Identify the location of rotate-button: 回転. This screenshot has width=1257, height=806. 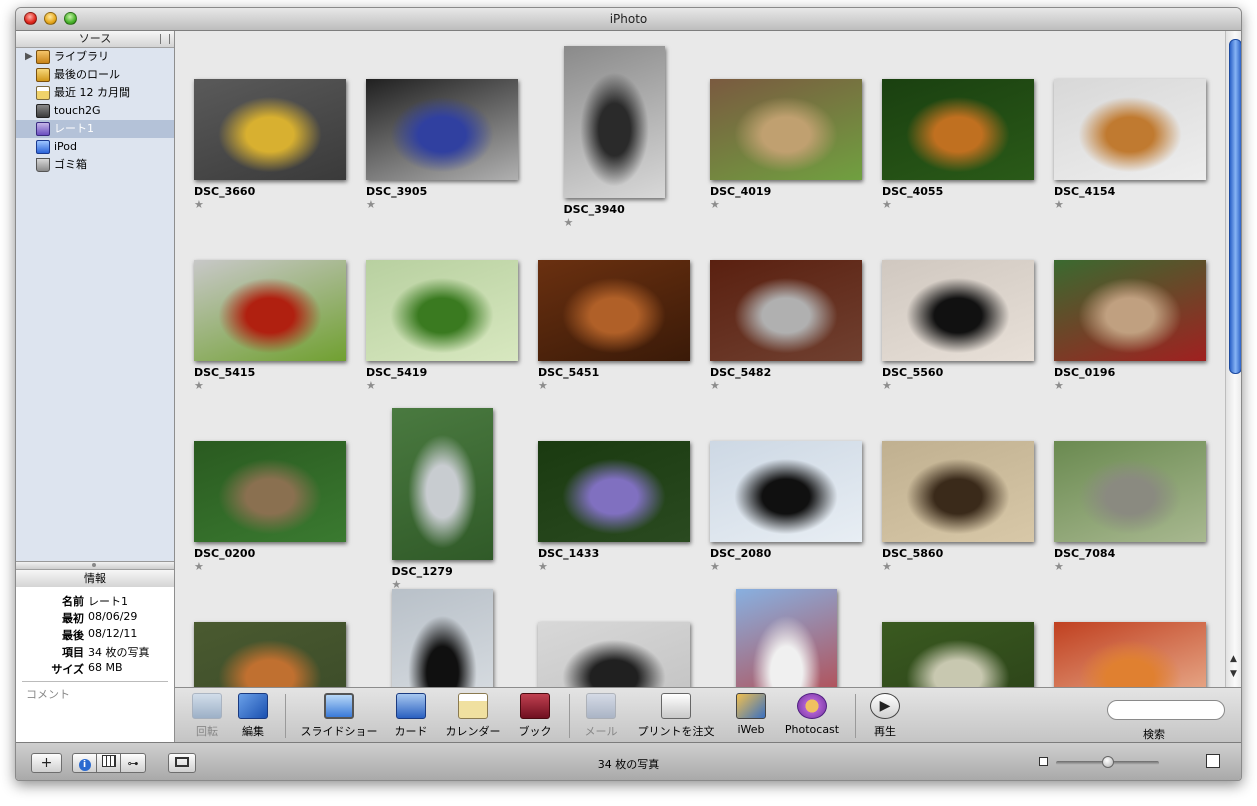
(207, 716).